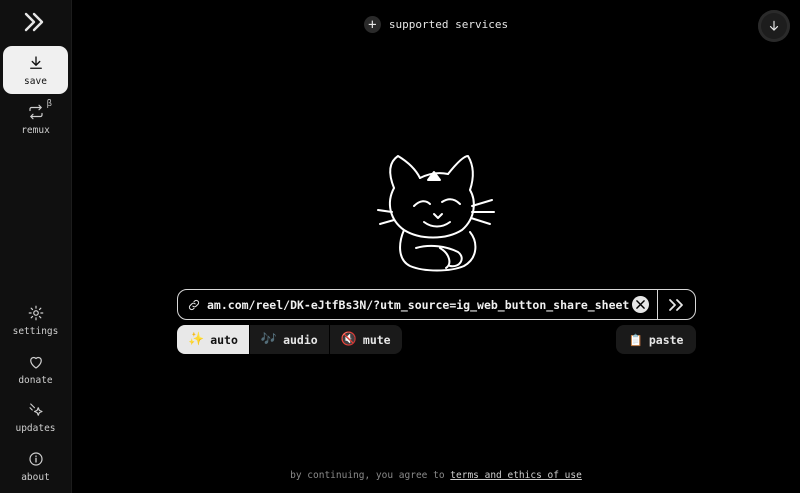  I want to click on sidebar-item-label: about, so click(35, 477).